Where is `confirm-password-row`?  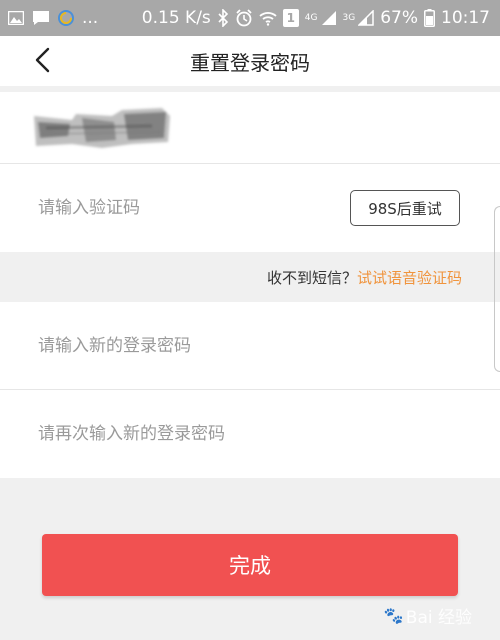
confirm-password-row is located at coordinates (250, 434).